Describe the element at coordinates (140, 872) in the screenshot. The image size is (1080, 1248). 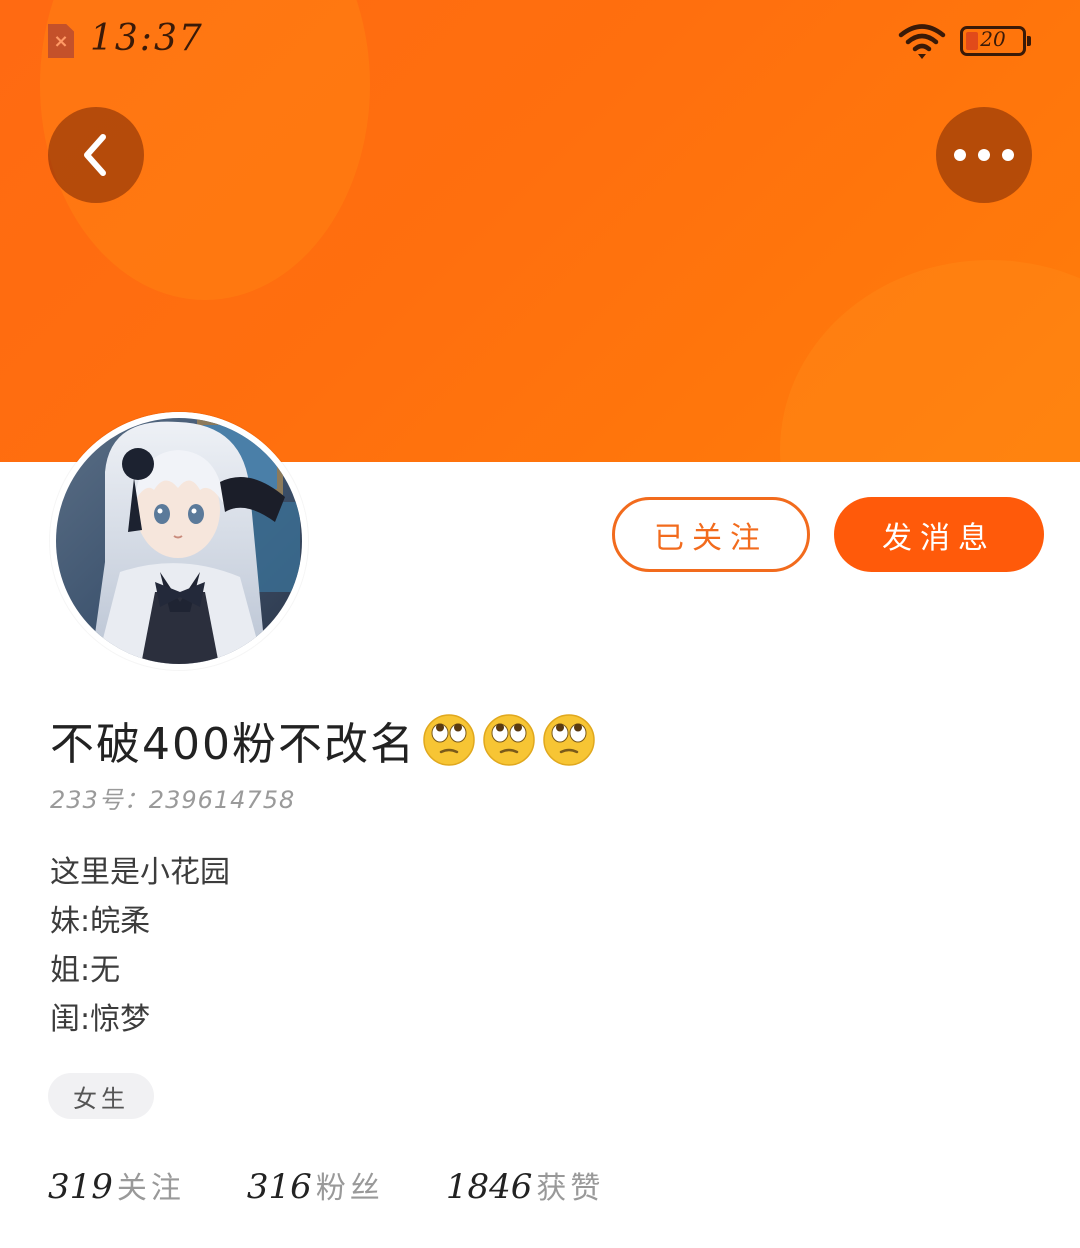
I see `bio-line: 这里是小花园` at that location.